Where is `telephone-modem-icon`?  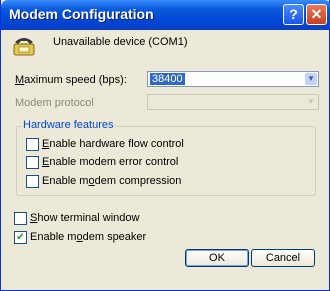 telephone-modem-icon is located at coordinates (24, 47).